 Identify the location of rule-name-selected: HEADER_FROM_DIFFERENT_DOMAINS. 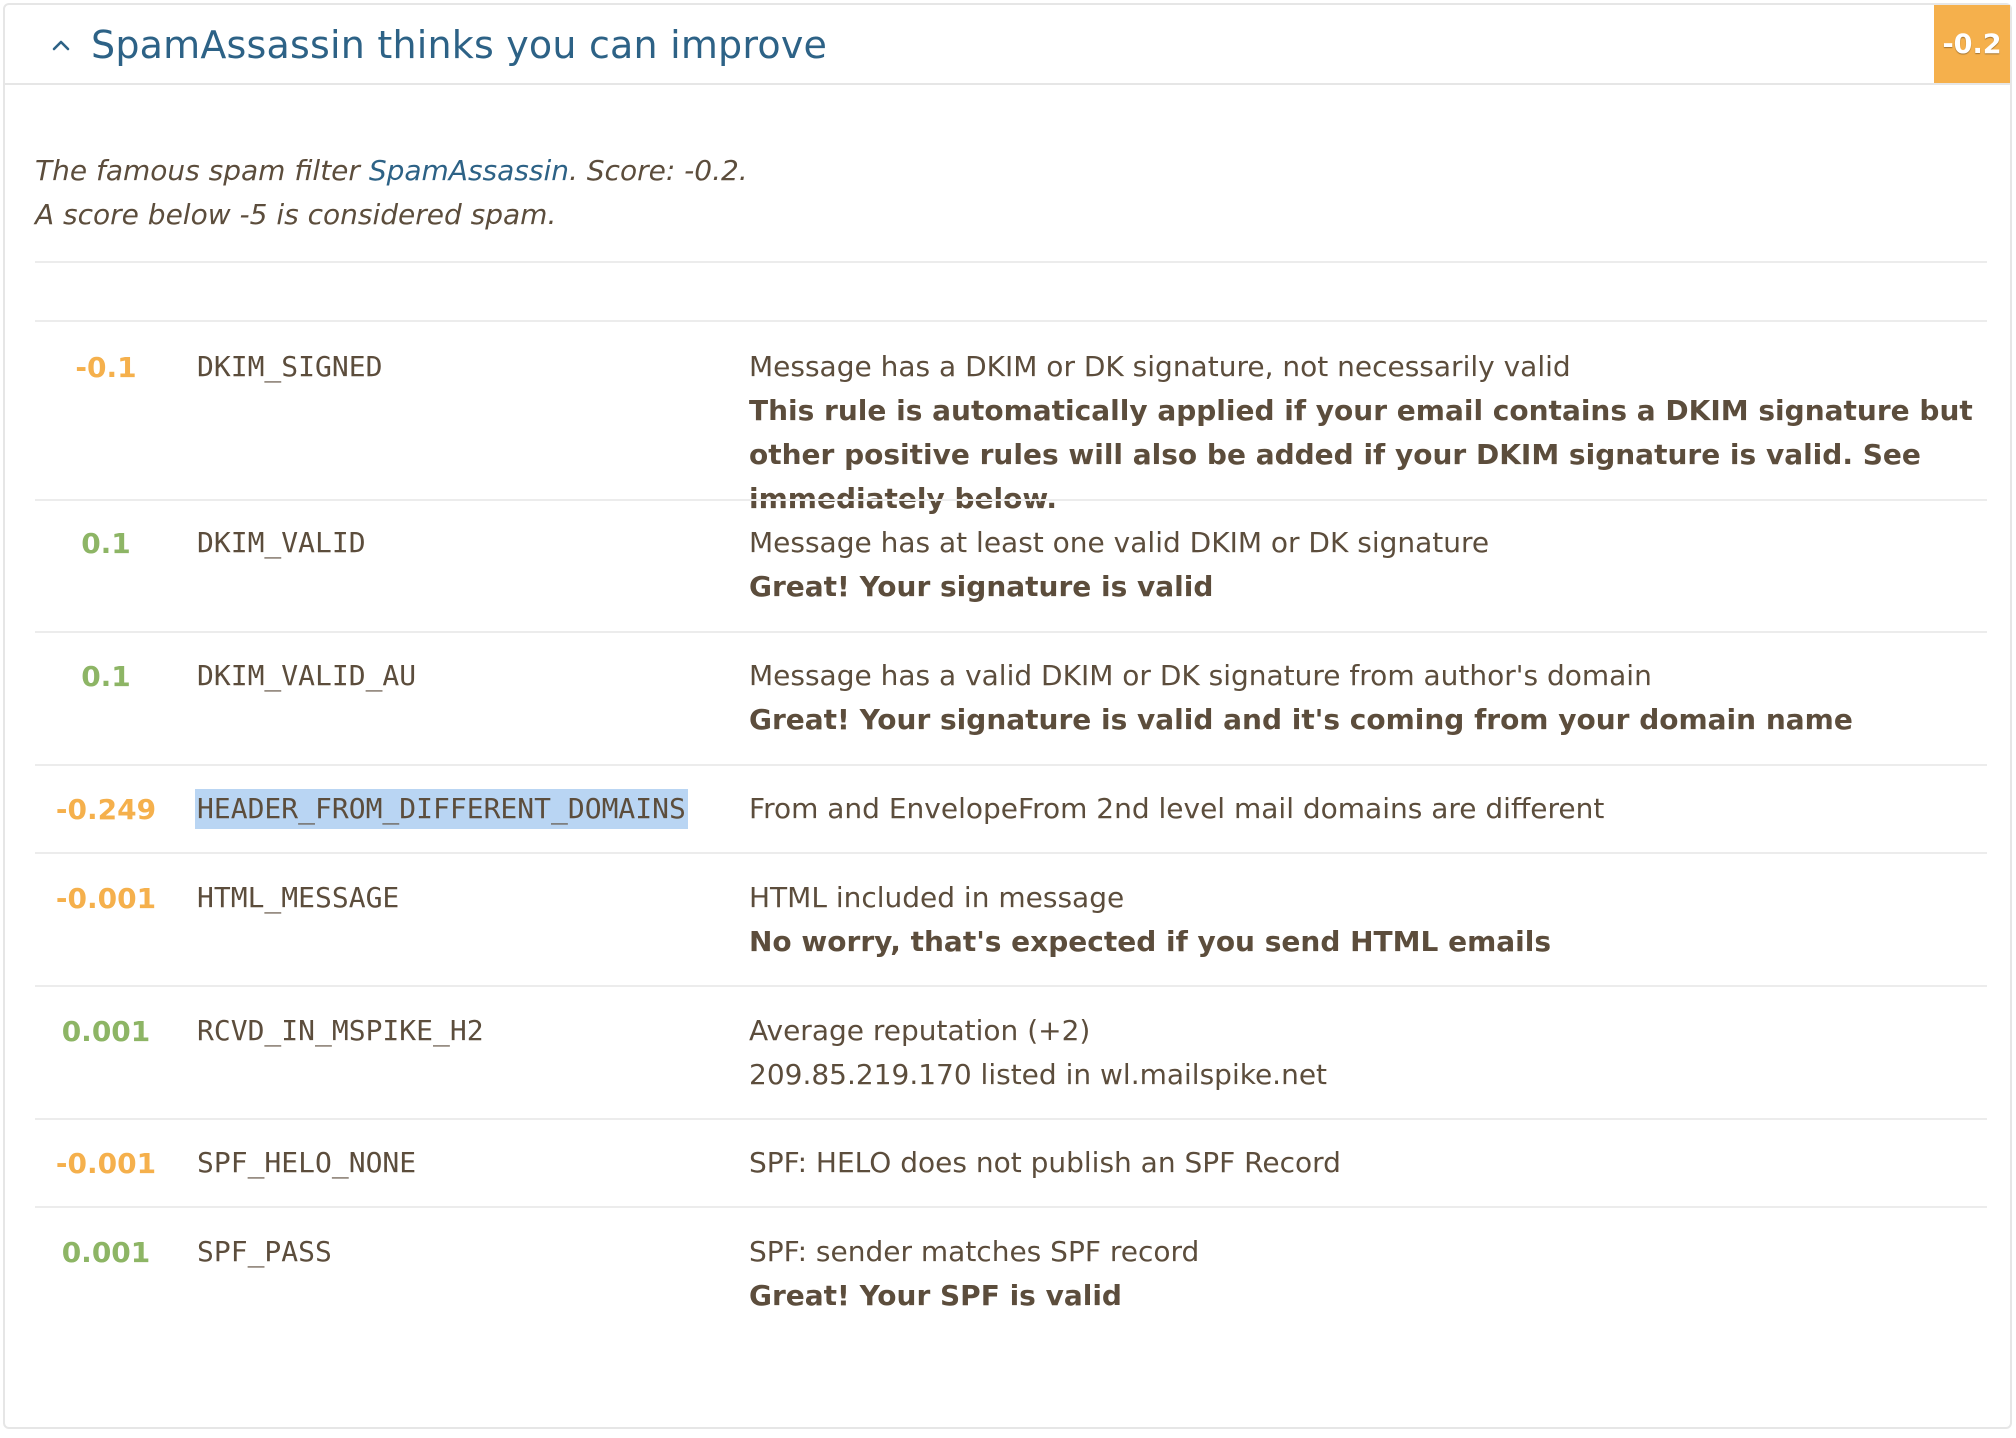
(441, 809).